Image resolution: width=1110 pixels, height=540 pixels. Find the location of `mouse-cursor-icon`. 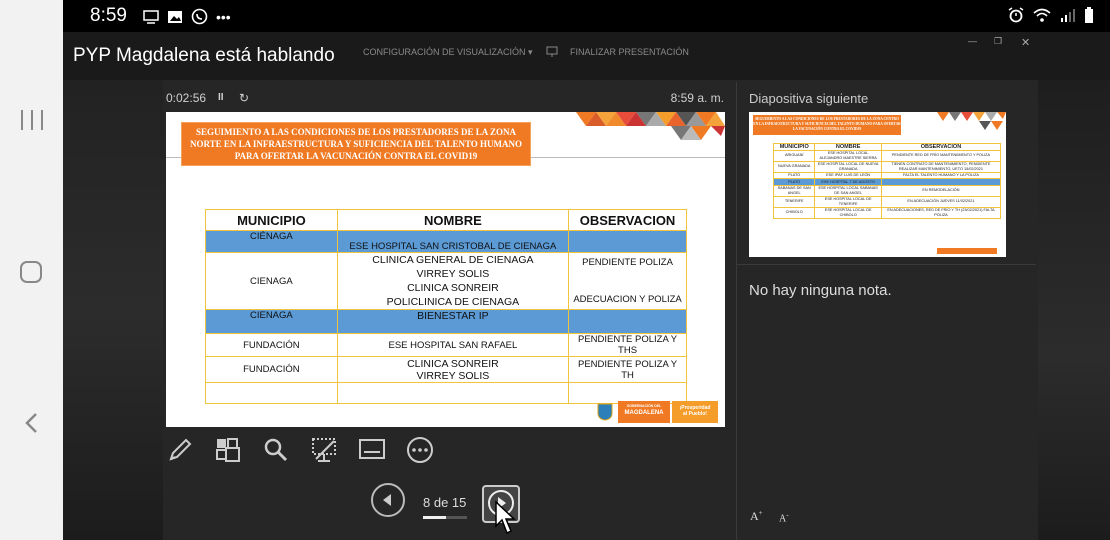

mouse-cursor-icon is located at coordinates (505, 517).